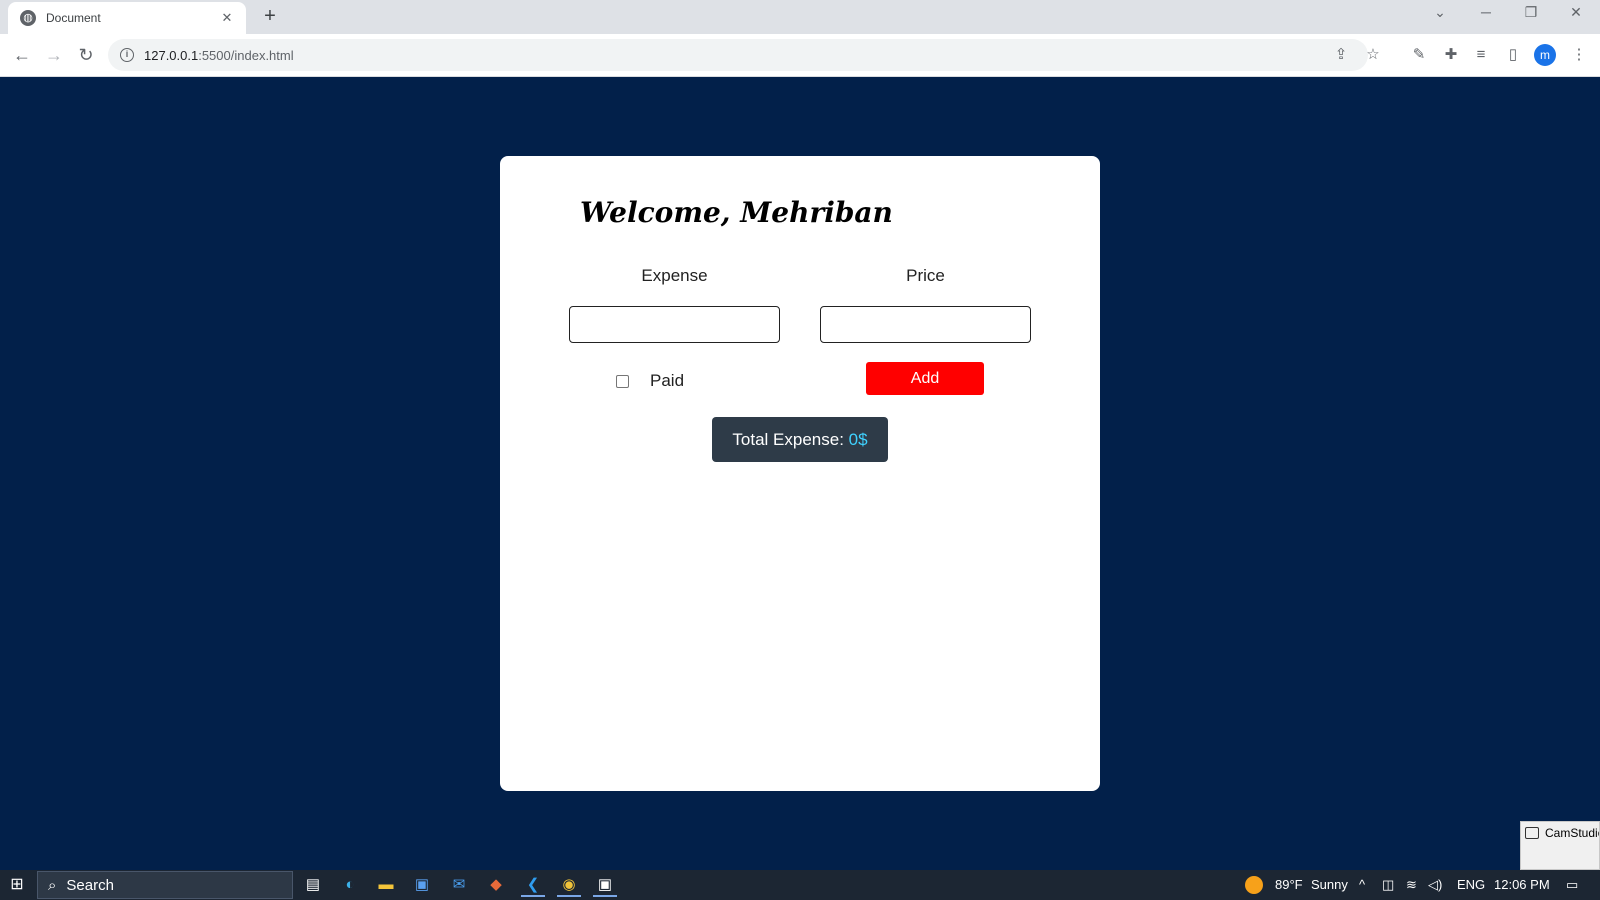 The image size is (1600, 900). What do you see at coordinates (350, 885) in the screenshot?
I see `edge-browser-icon: ◐` at bounding box center [350, 885].